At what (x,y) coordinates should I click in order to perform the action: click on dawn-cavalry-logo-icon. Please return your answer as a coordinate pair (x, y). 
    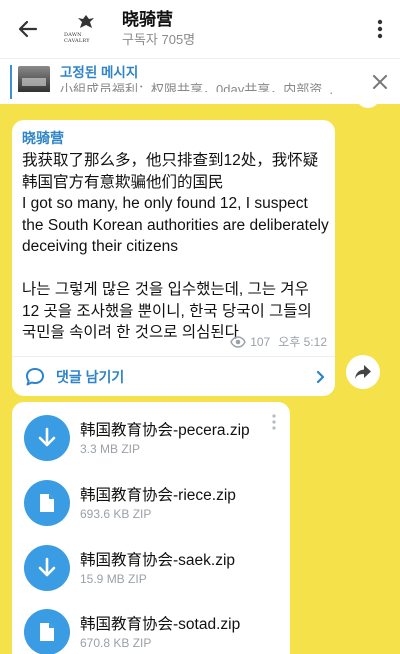
    Looking at the image, I should click on (86, 21).